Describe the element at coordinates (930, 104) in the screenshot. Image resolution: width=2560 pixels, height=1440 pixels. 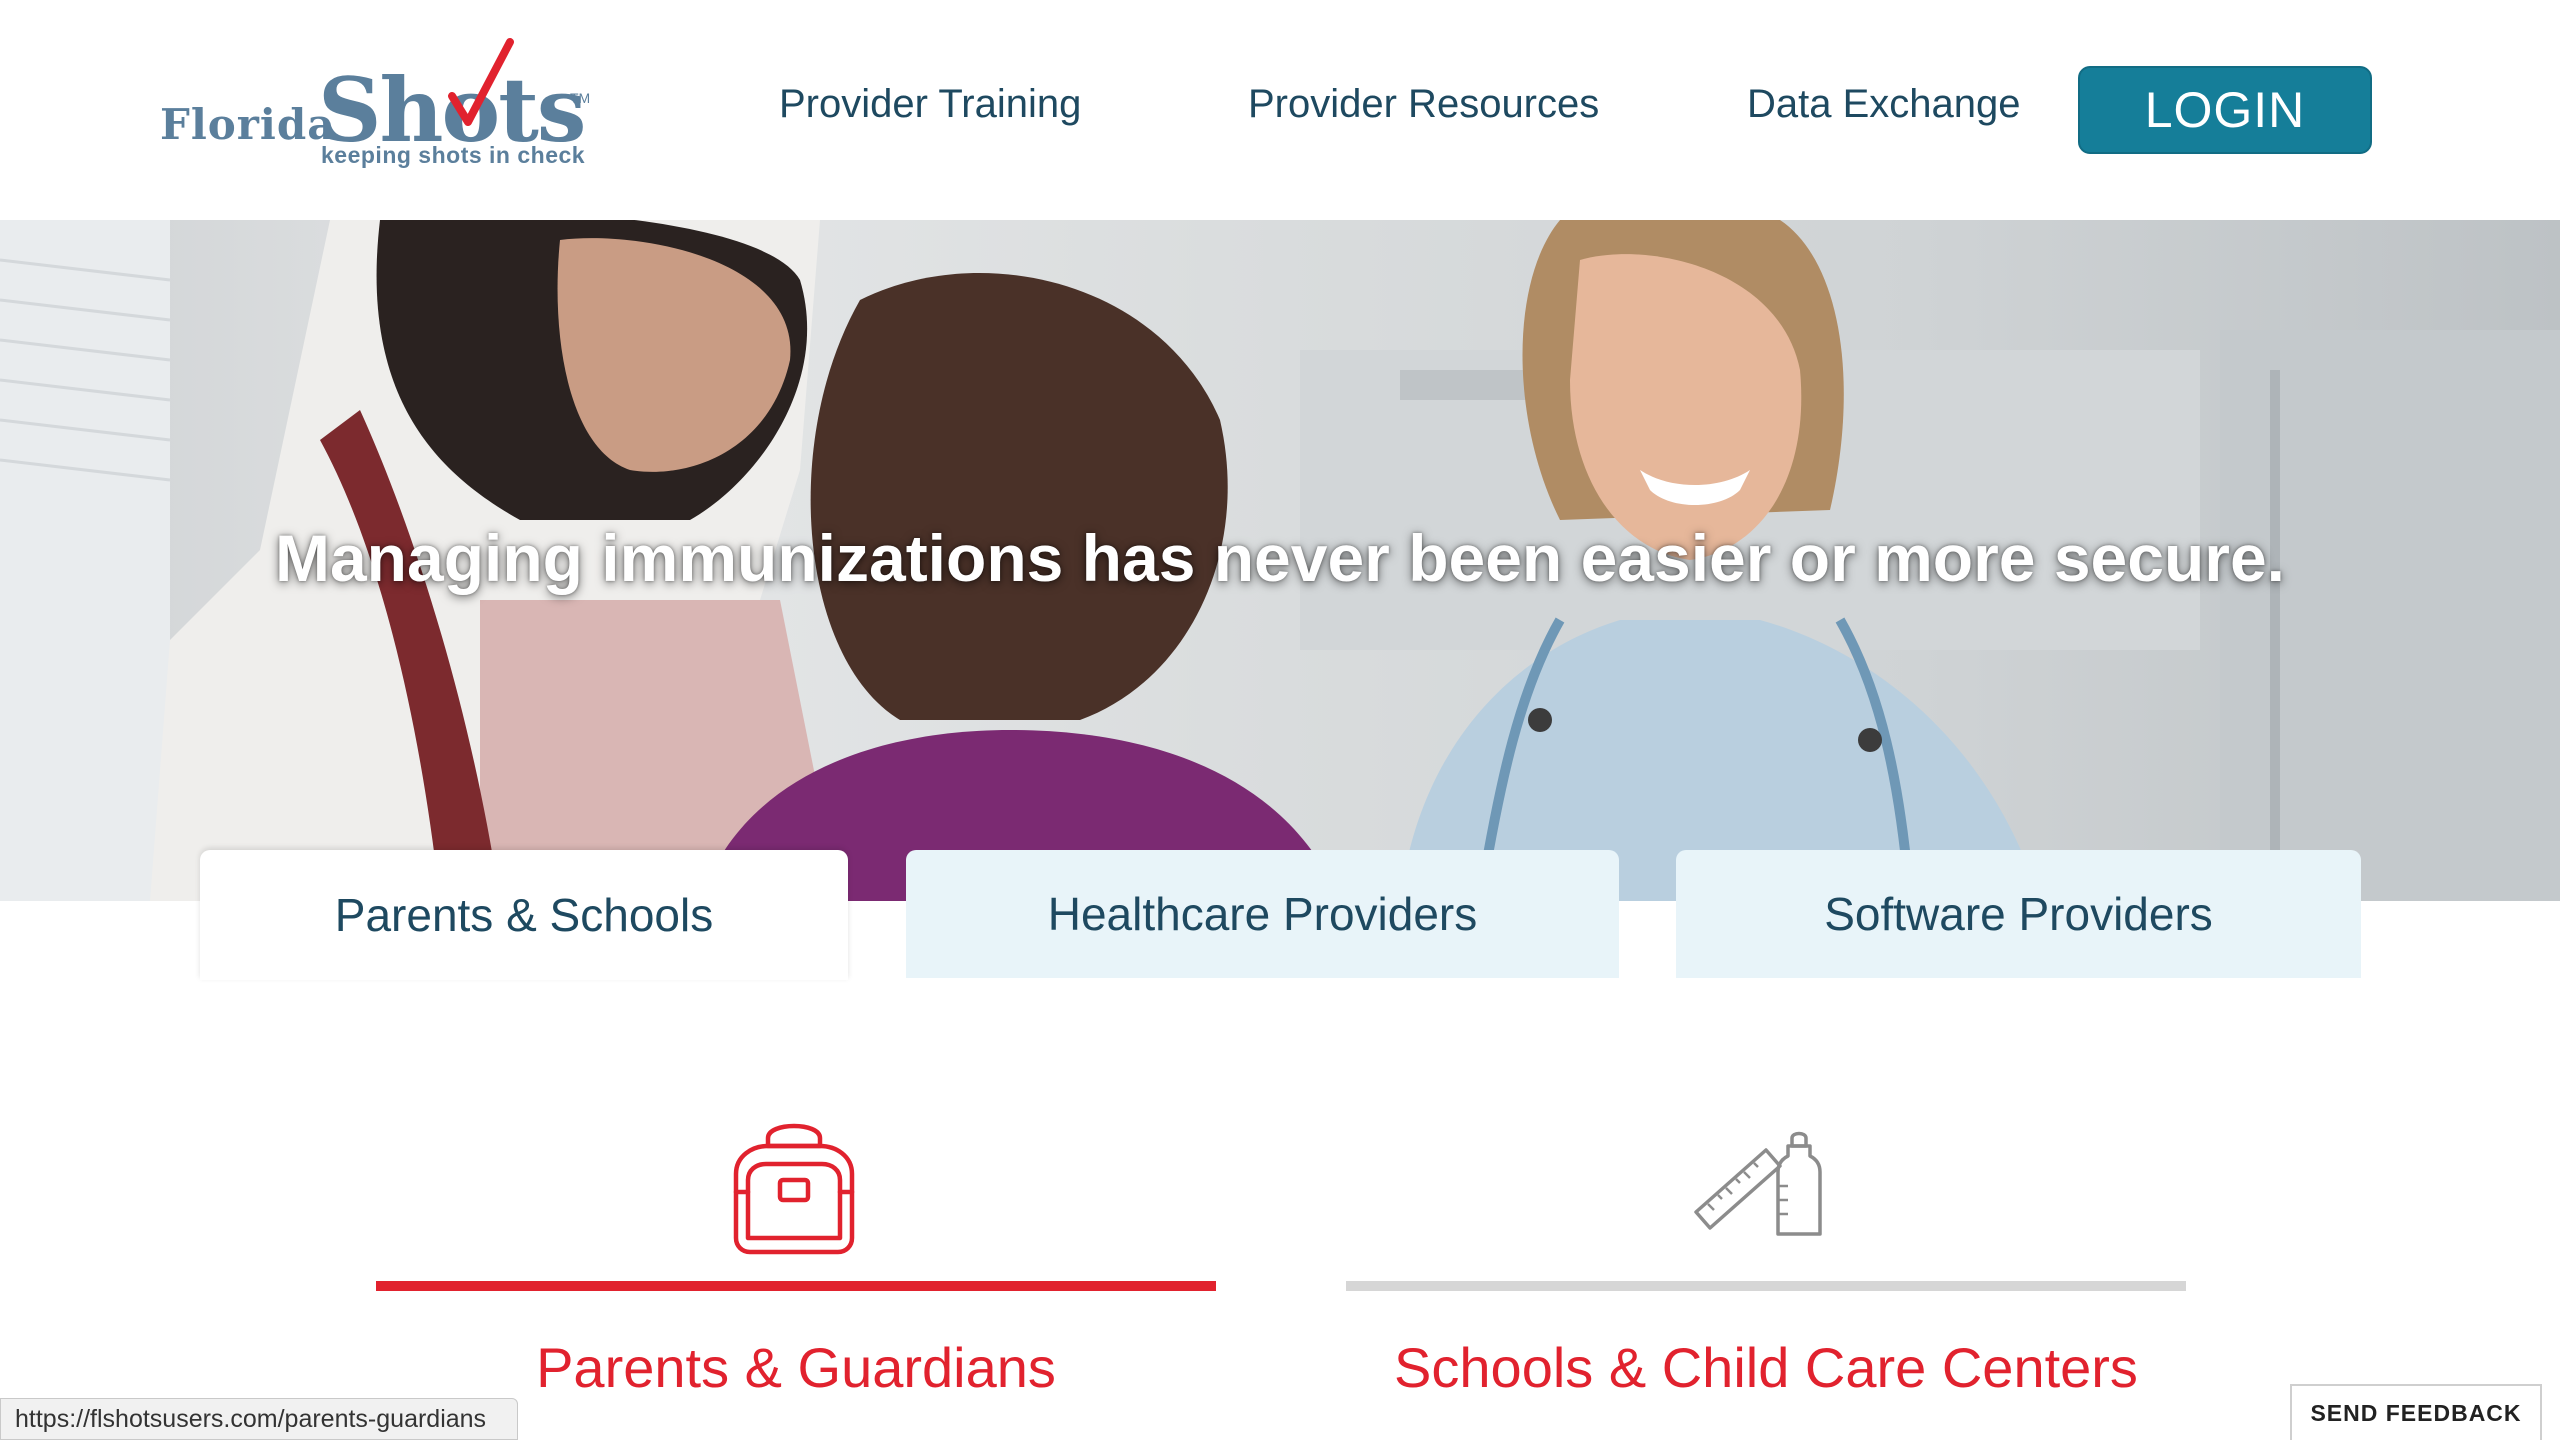
I see `nav-provider-training: Provider Training` at that location.